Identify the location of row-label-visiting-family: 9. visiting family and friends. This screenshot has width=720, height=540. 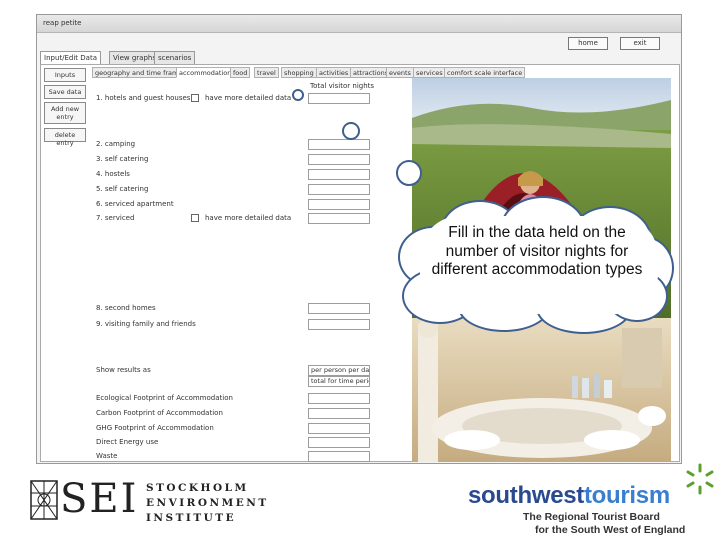
(146, 324).